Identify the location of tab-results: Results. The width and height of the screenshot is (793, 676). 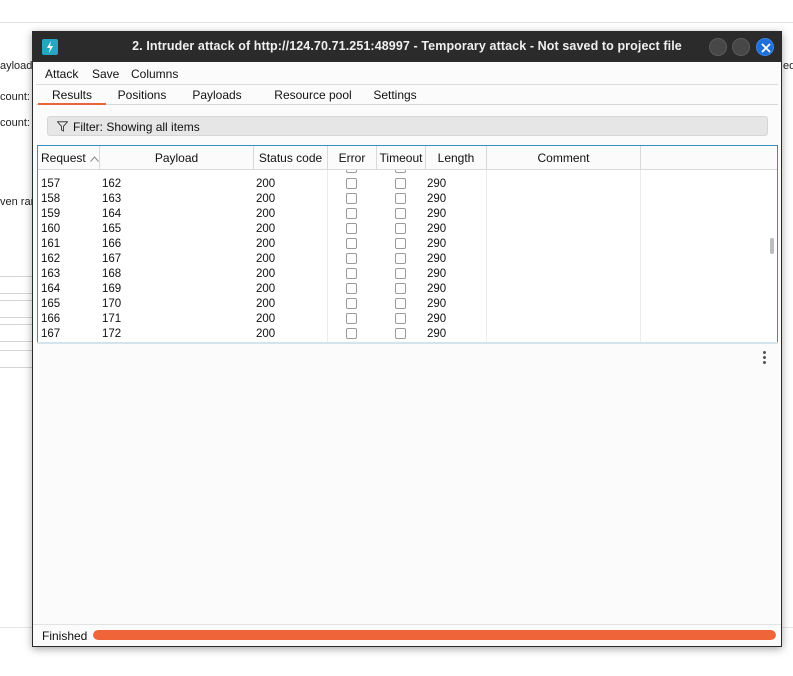
(72, 95).